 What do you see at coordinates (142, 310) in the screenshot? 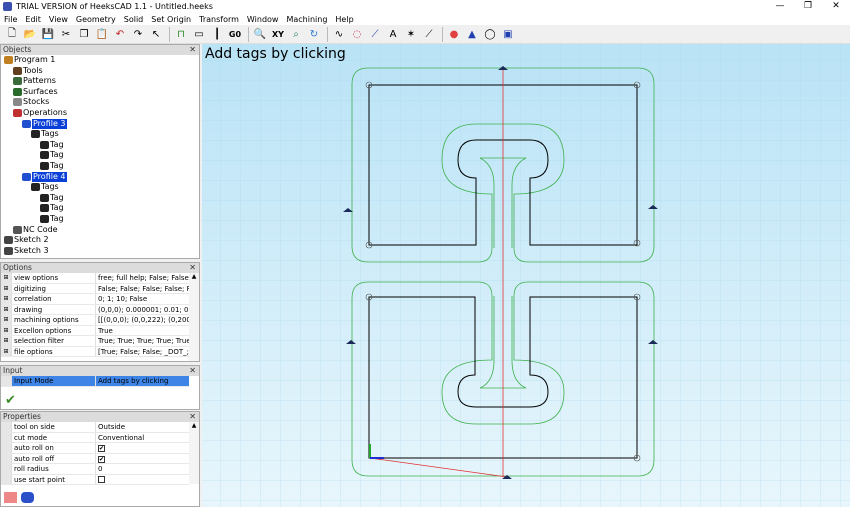
I see `option-value: (0,0,0); 0.000001; 0.01; 0; False` at bounding box center [142, 310].